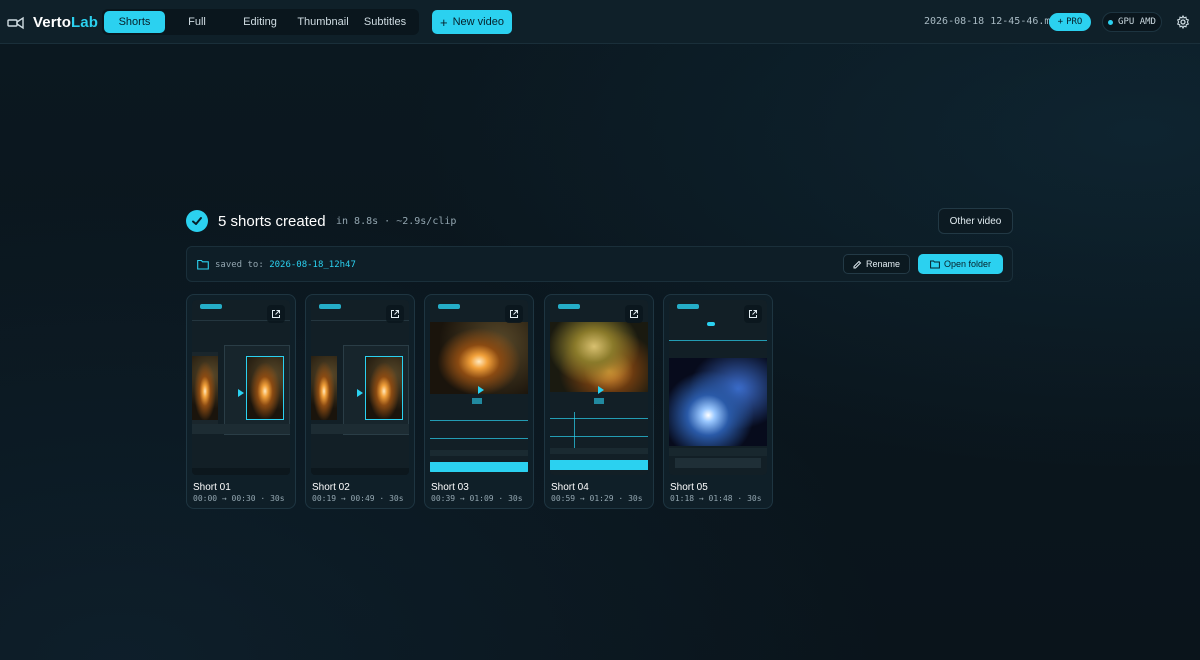  What do you see at coordinates (65, 22) in the screenshot?
I see `app-name: VertoLab` at bounding box center [65, 22].